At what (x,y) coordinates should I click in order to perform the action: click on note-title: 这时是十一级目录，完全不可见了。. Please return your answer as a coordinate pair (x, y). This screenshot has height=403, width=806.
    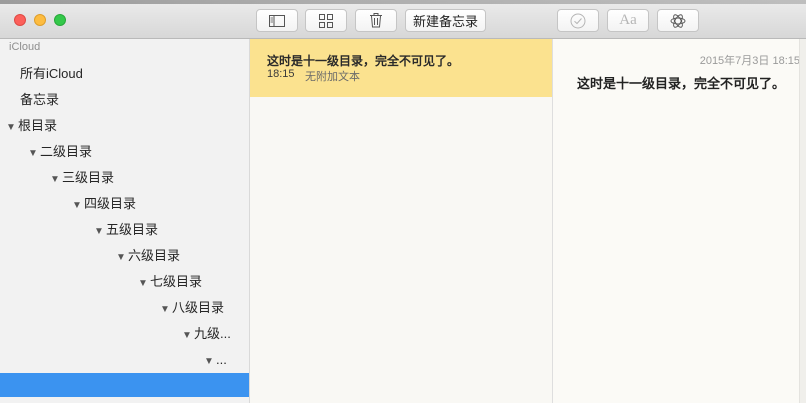
    Looking at the image, I should click on (363, 61).